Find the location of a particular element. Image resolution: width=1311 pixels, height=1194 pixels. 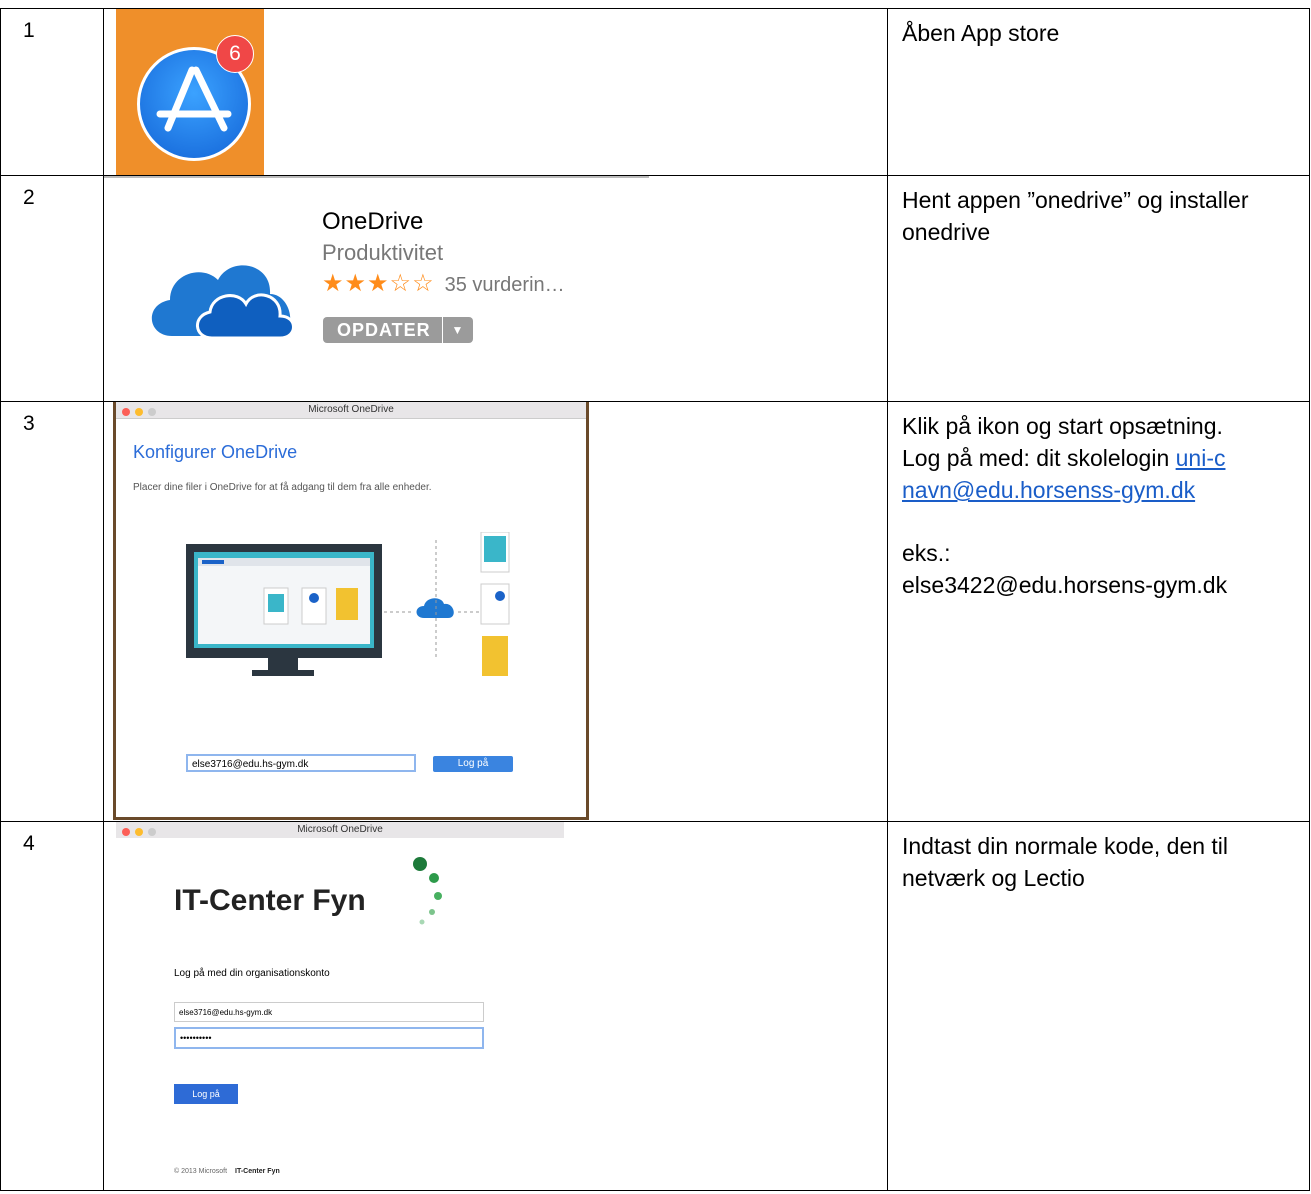

username-field: else3716@edu.hs-gym.dk is located at coordinates (329, 1012).